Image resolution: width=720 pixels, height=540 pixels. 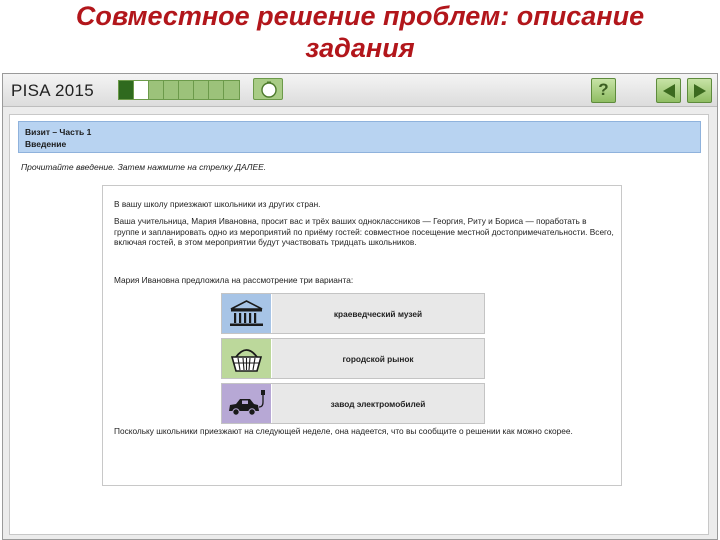 What do you see at coordinates (359, 137) in the screenshot?
I see `task-header: Визит – Часть 1 Введение` at bounding box center [359, 137].